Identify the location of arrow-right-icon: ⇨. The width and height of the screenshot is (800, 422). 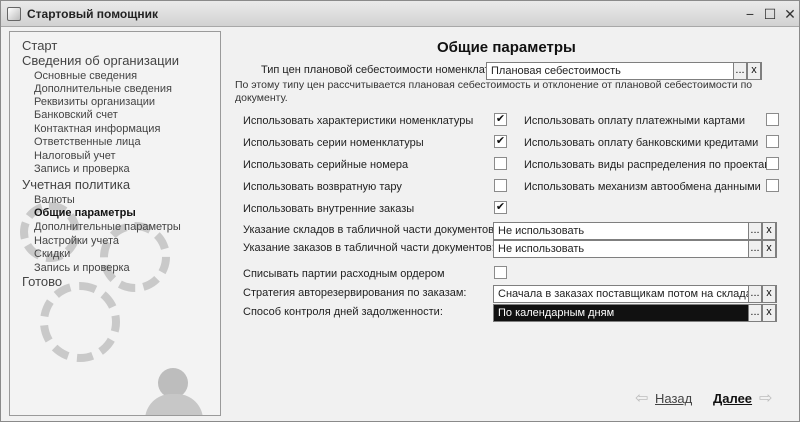
(765, 398).